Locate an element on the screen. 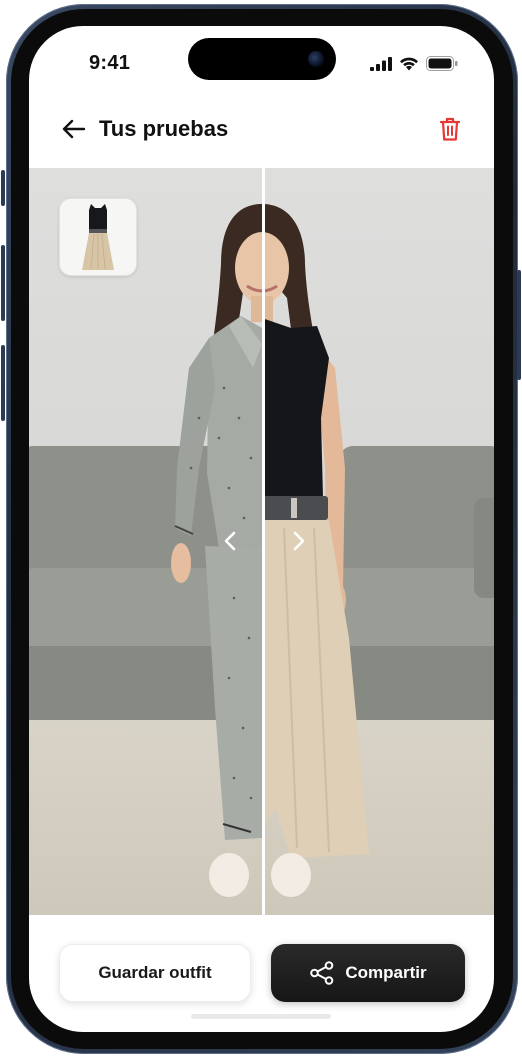 The height and width of the screenshot is (1058, 522). save-outfit-button: Guardar outfit is located at coordinates (155, 973).